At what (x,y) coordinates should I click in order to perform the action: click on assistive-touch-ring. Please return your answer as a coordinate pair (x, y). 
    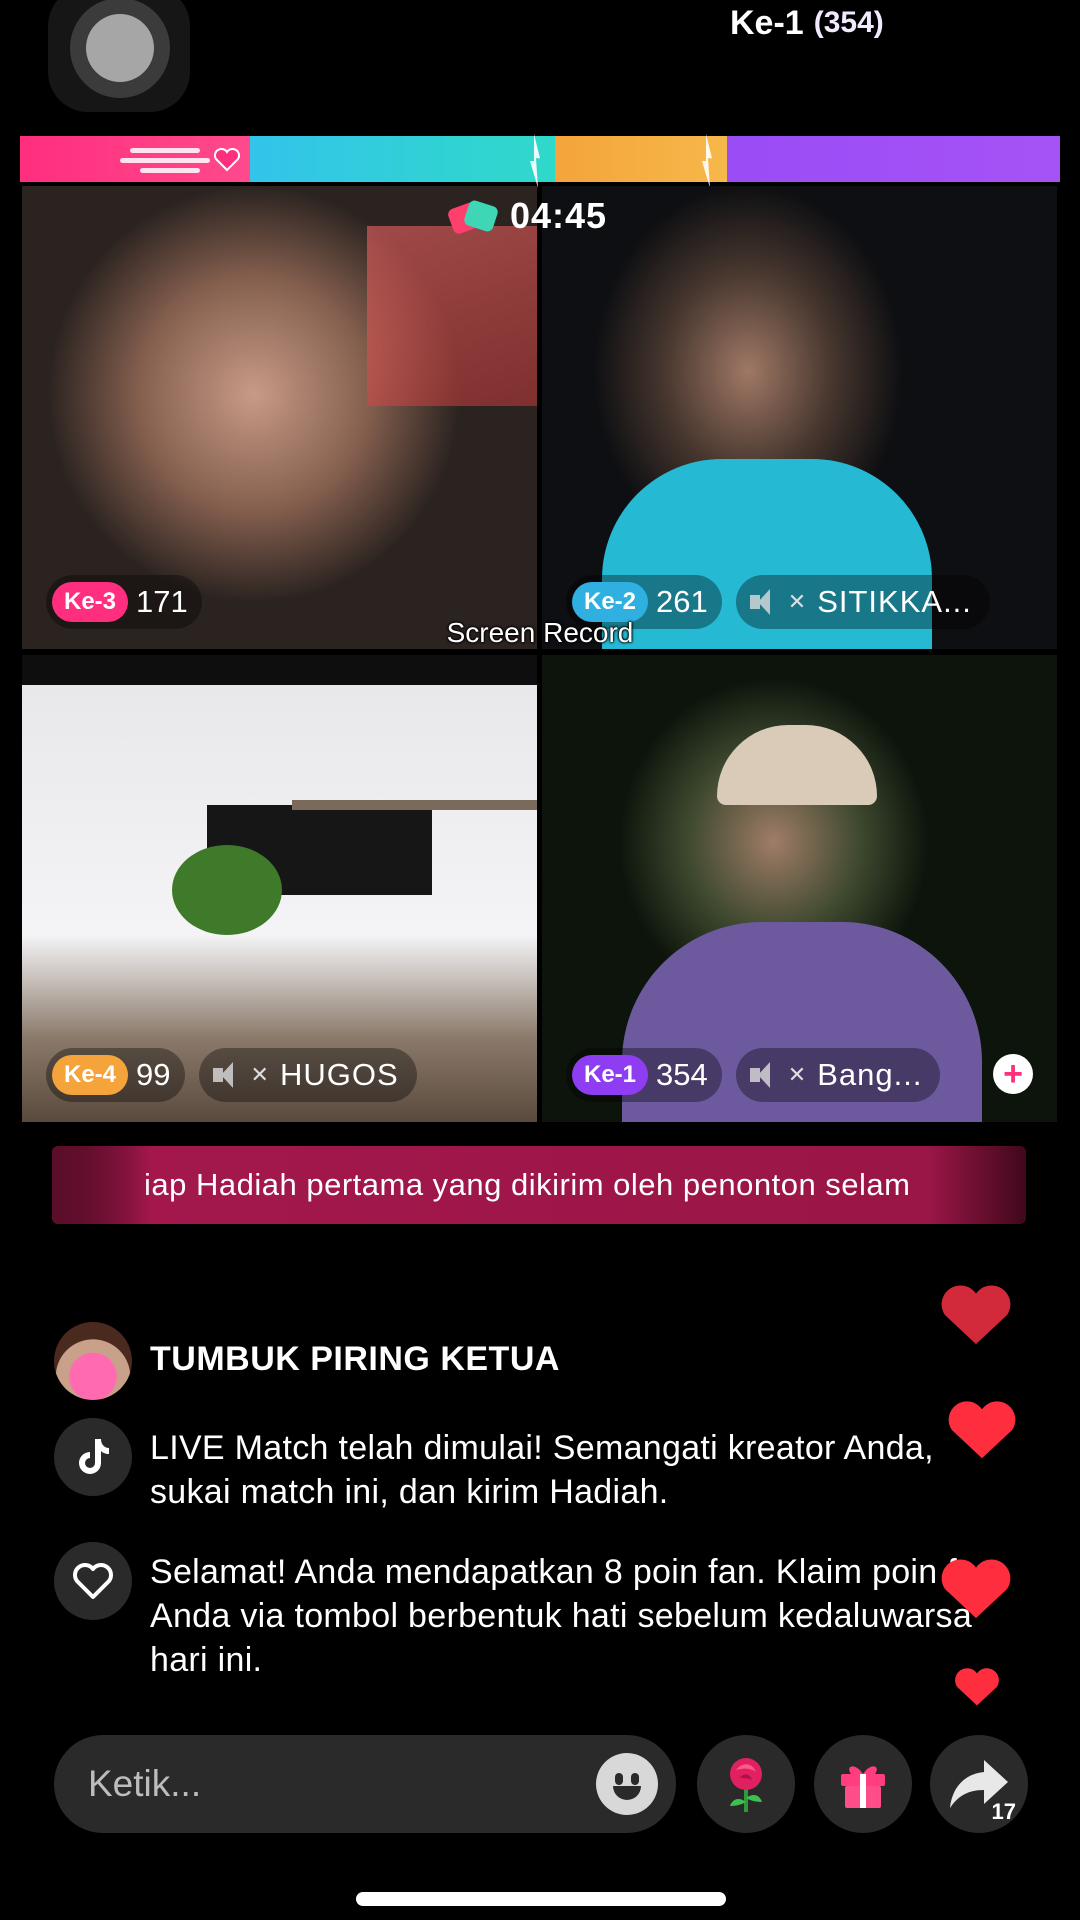
    Looking at the image, I should click on (120, 49).